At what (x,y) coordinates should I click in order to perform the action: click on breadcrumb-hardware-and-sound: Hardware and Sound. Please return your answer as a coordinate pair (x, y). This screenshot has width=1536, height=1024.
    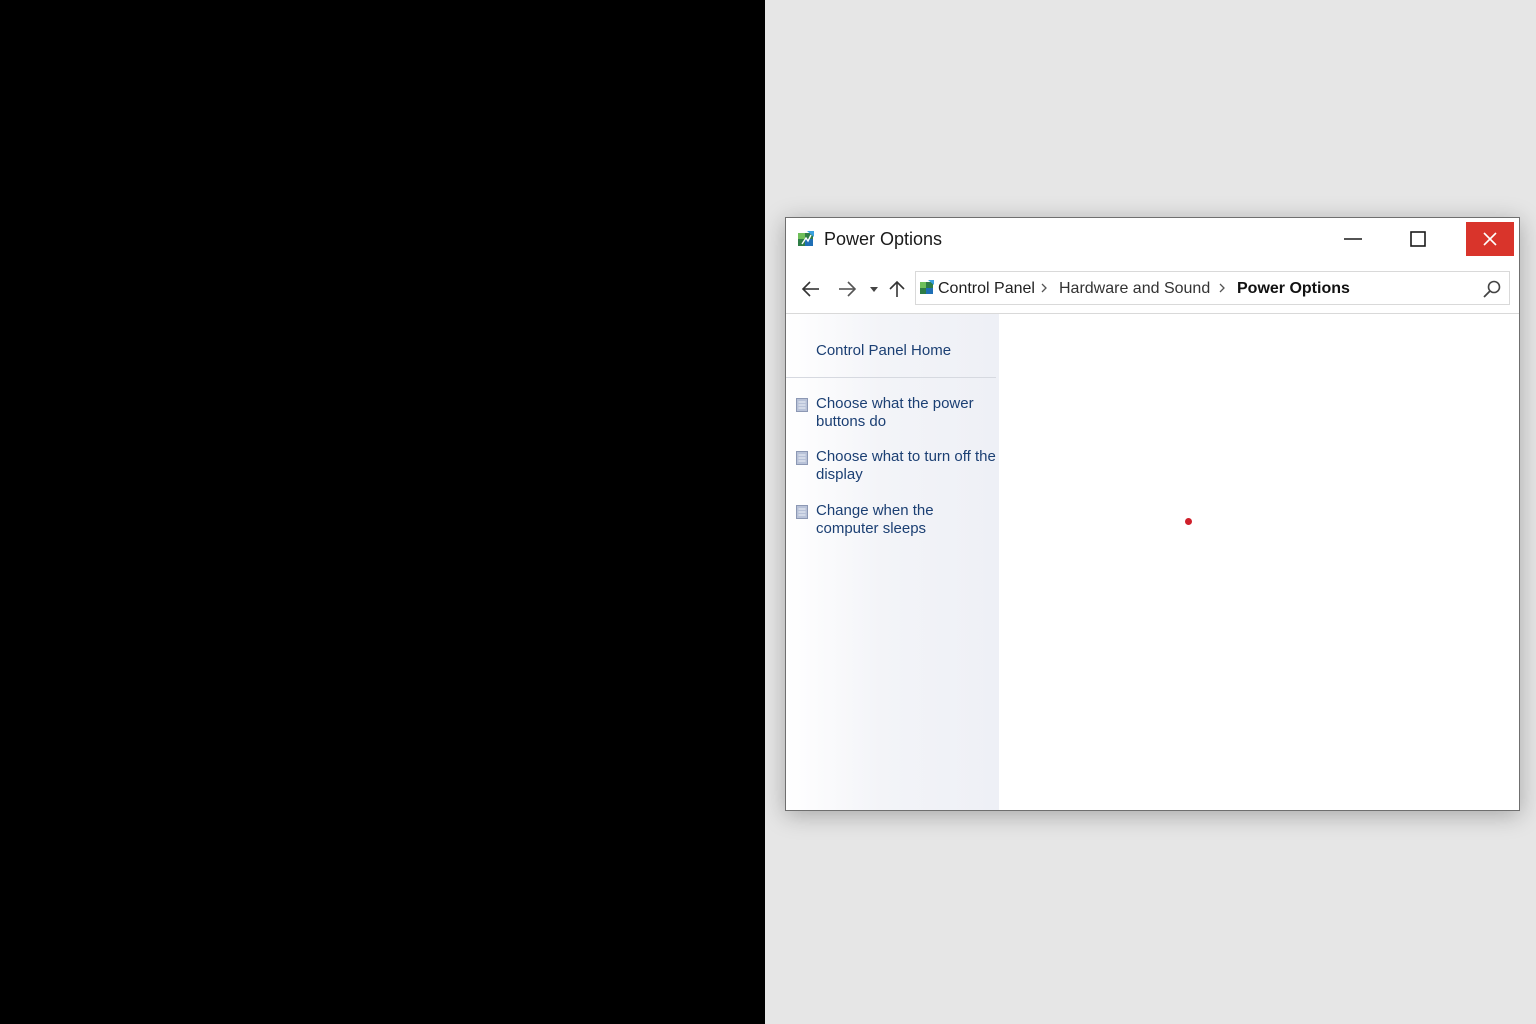
    Looking at the image, I should click on (1134, 289).